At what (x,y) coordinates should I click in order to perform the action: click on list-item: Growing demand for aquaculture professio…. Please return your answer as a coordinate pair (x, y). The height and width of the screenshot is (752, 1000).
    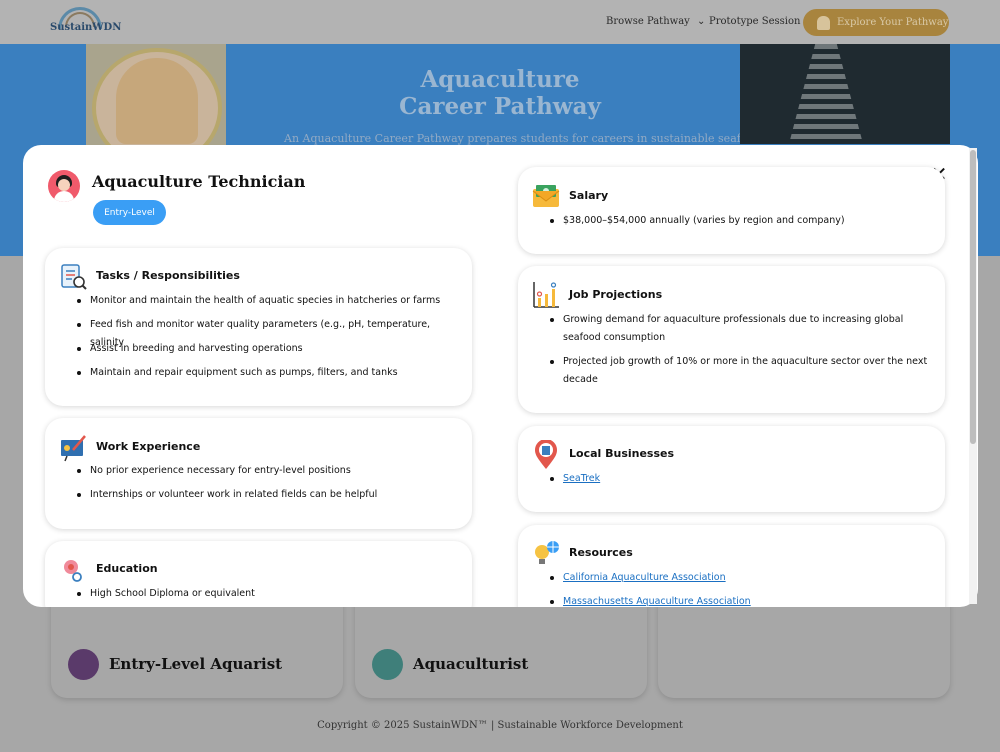
    Looking at the image, I should click on (741, 329).